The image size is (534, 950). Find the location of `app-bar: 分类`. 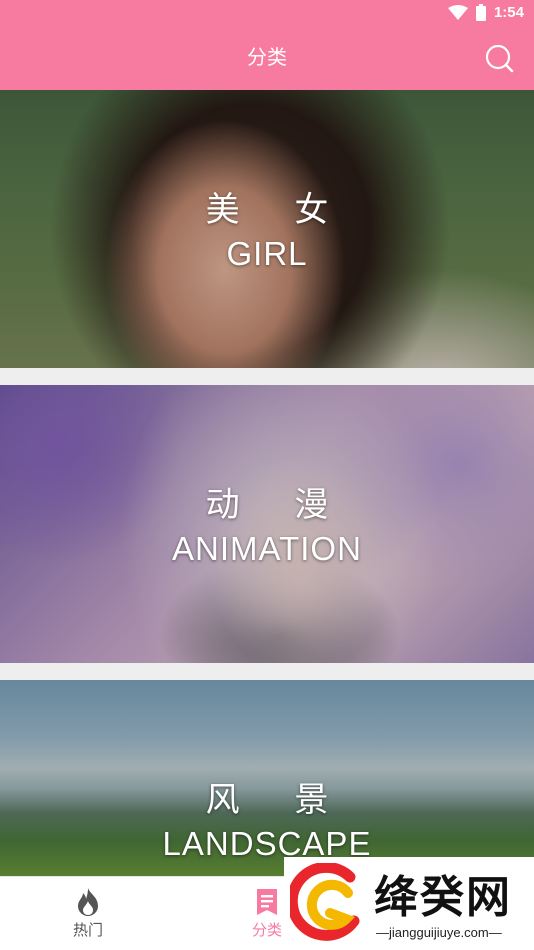

app-bar: 分类 is located at coordinates (267, 59).